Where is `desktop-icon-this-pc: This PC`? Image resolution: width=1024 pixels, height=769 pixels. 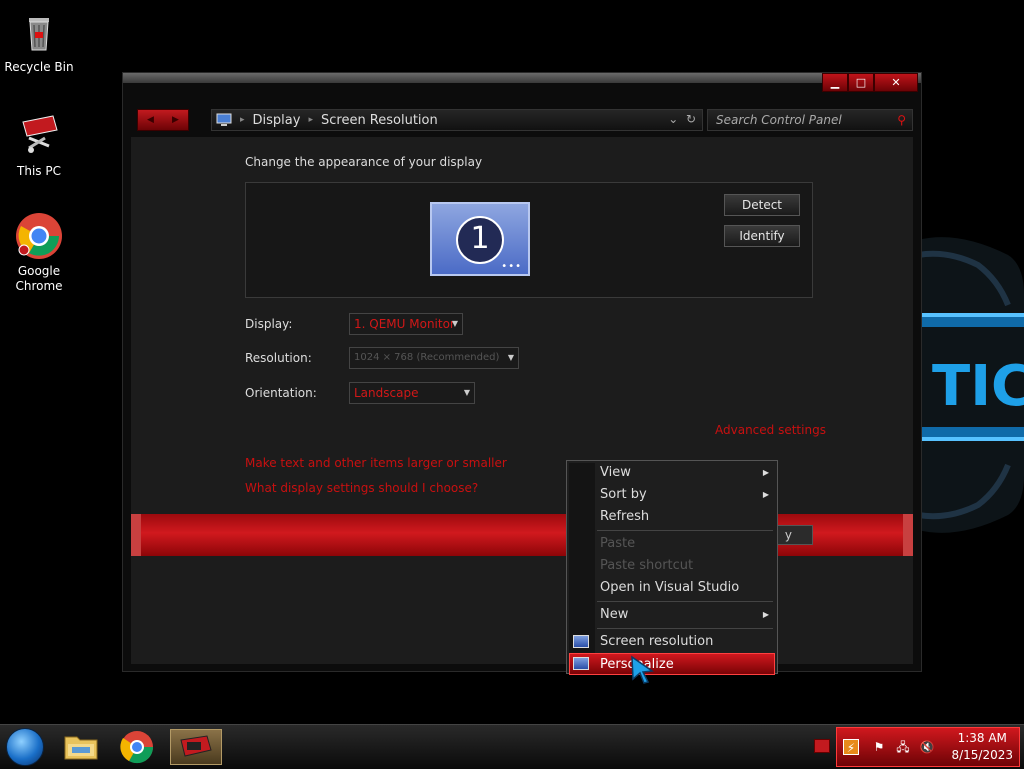 desktop-icon-this-pc: This PC is located at coordinates (39, 145).